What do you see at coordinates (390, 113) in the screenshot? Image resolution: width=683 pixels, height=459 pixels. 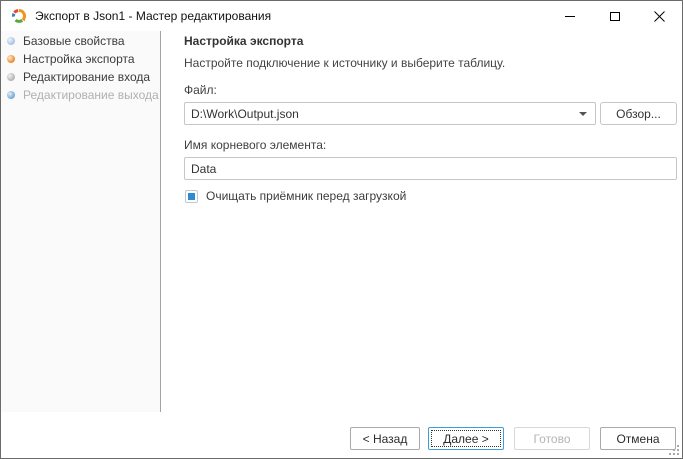 I see `file-path-combobox: D:\Work\Output.json` at bounding box center [390, 113].